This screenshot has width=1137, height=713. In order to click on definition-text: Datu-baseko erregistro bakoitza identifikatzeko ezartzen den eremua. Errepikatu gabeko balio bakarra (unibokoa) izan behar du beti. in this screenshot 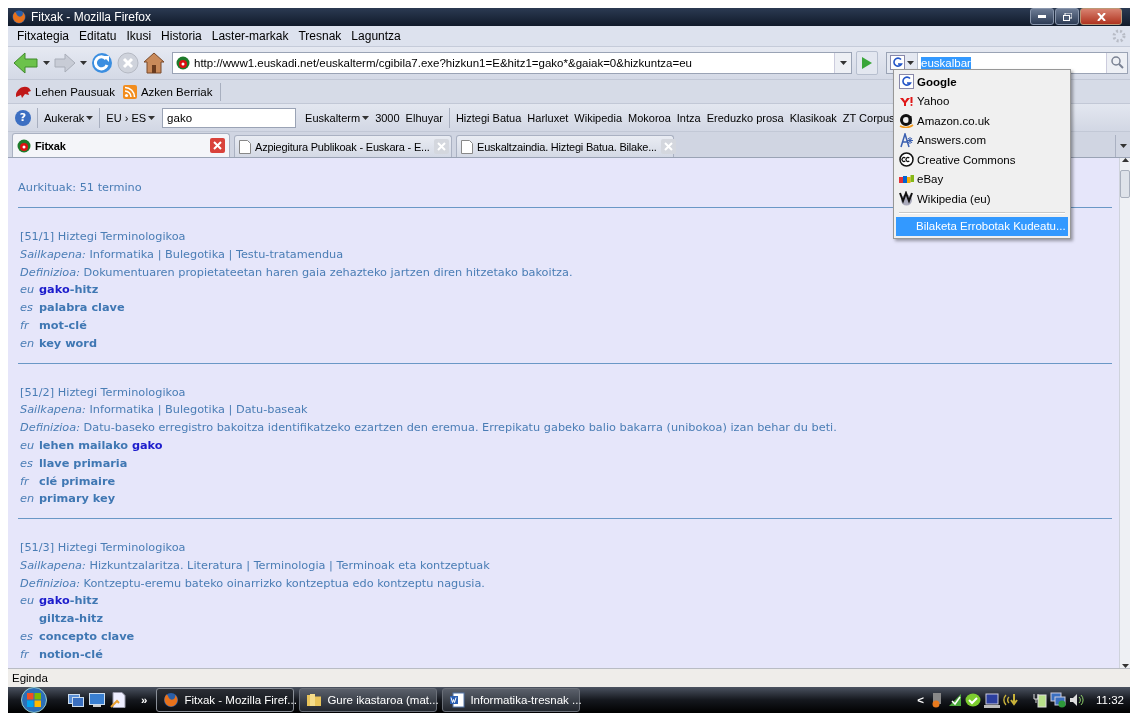, I will do `click(460, 428)`.